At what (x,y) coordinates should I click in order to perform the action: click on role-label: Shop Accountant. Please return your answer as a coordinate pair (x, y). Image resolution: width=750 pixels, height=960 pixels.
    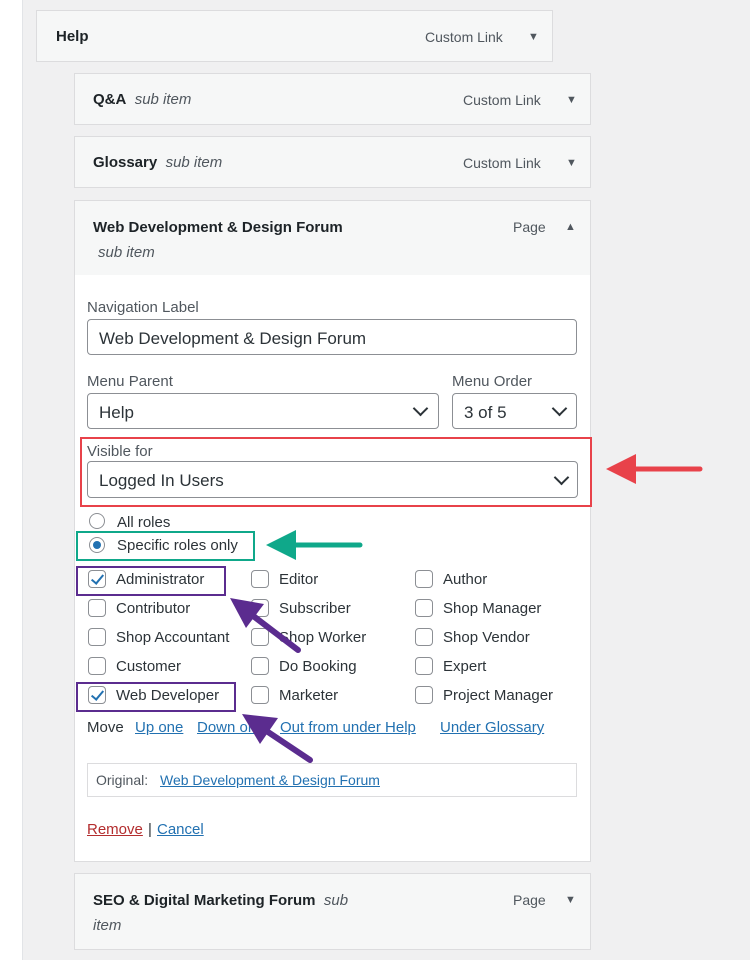
    Looking at the image, I should click on (173, 637).